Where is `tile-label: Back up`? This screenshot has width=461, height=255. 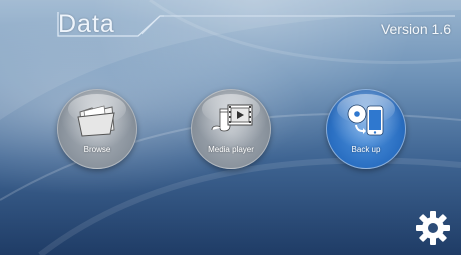
tile-label: Back up is located at coordinates (366, 149).